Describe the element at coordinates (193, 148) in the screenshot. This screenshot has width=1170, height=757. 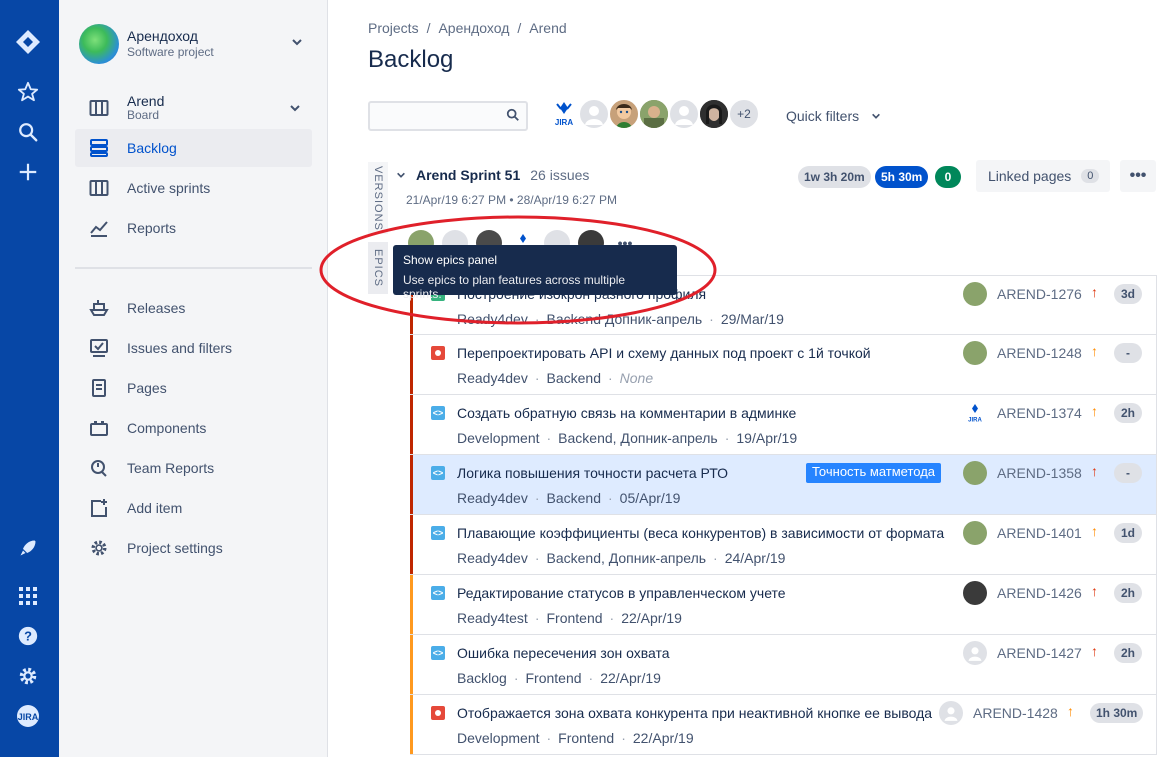
I see `sidebar-item-backlog: Backlog` at that location.